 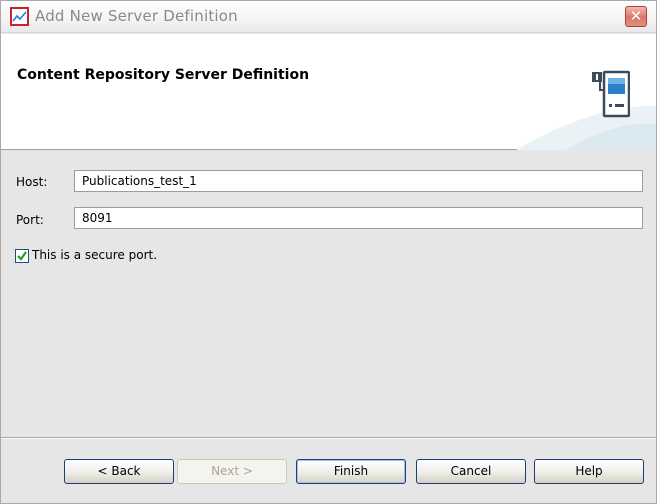 What do you see at coordinates (636, 16) in the screenshot?
I see `close-button: ✕` at bounding box center [636, 16].